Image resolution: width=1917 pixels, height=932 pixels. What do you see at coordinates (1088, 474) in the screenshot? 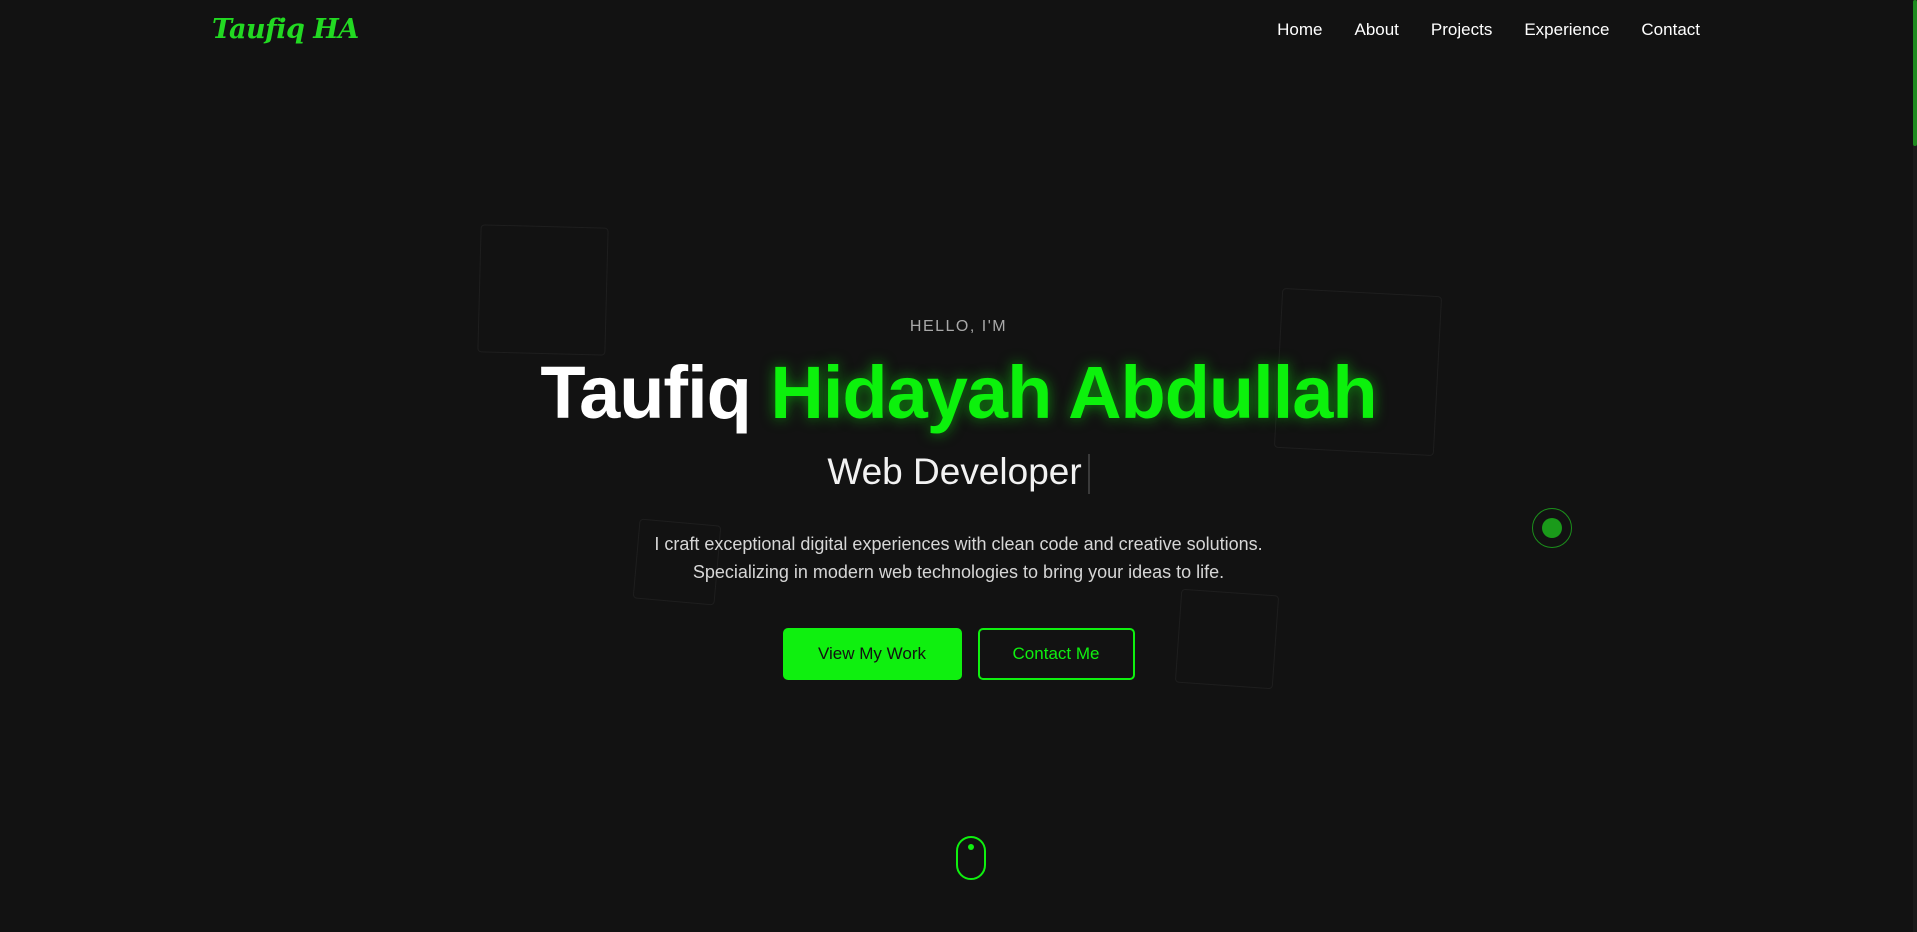
I see `typing-cursor` at bounding box center [1088, 474].